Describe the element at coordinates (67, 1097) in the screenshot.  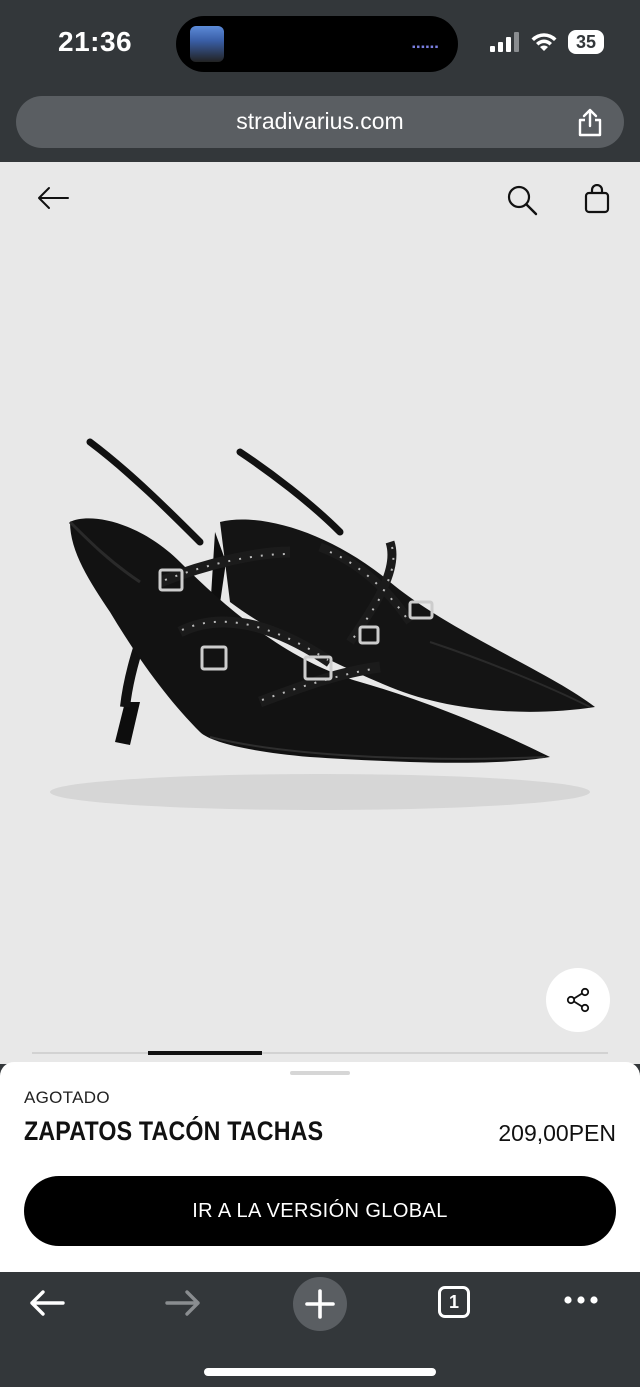
I see `stock-status: AGOTADO` at that location.